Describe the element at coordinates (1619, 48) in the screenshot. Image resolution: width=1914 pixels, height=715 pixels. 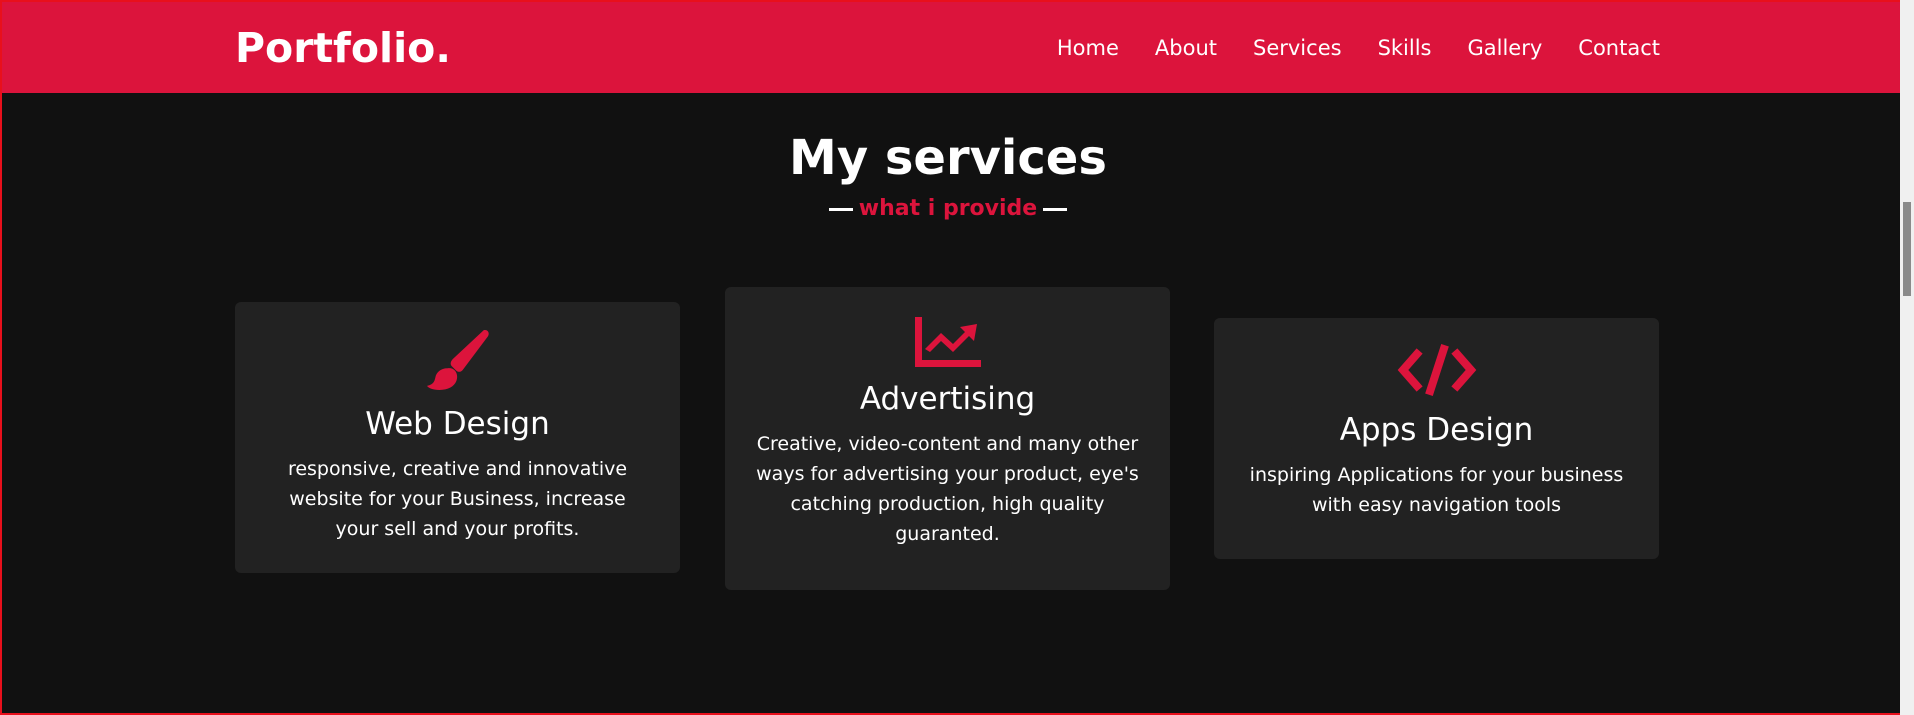
I see `nav-contact: Contact` at that location.